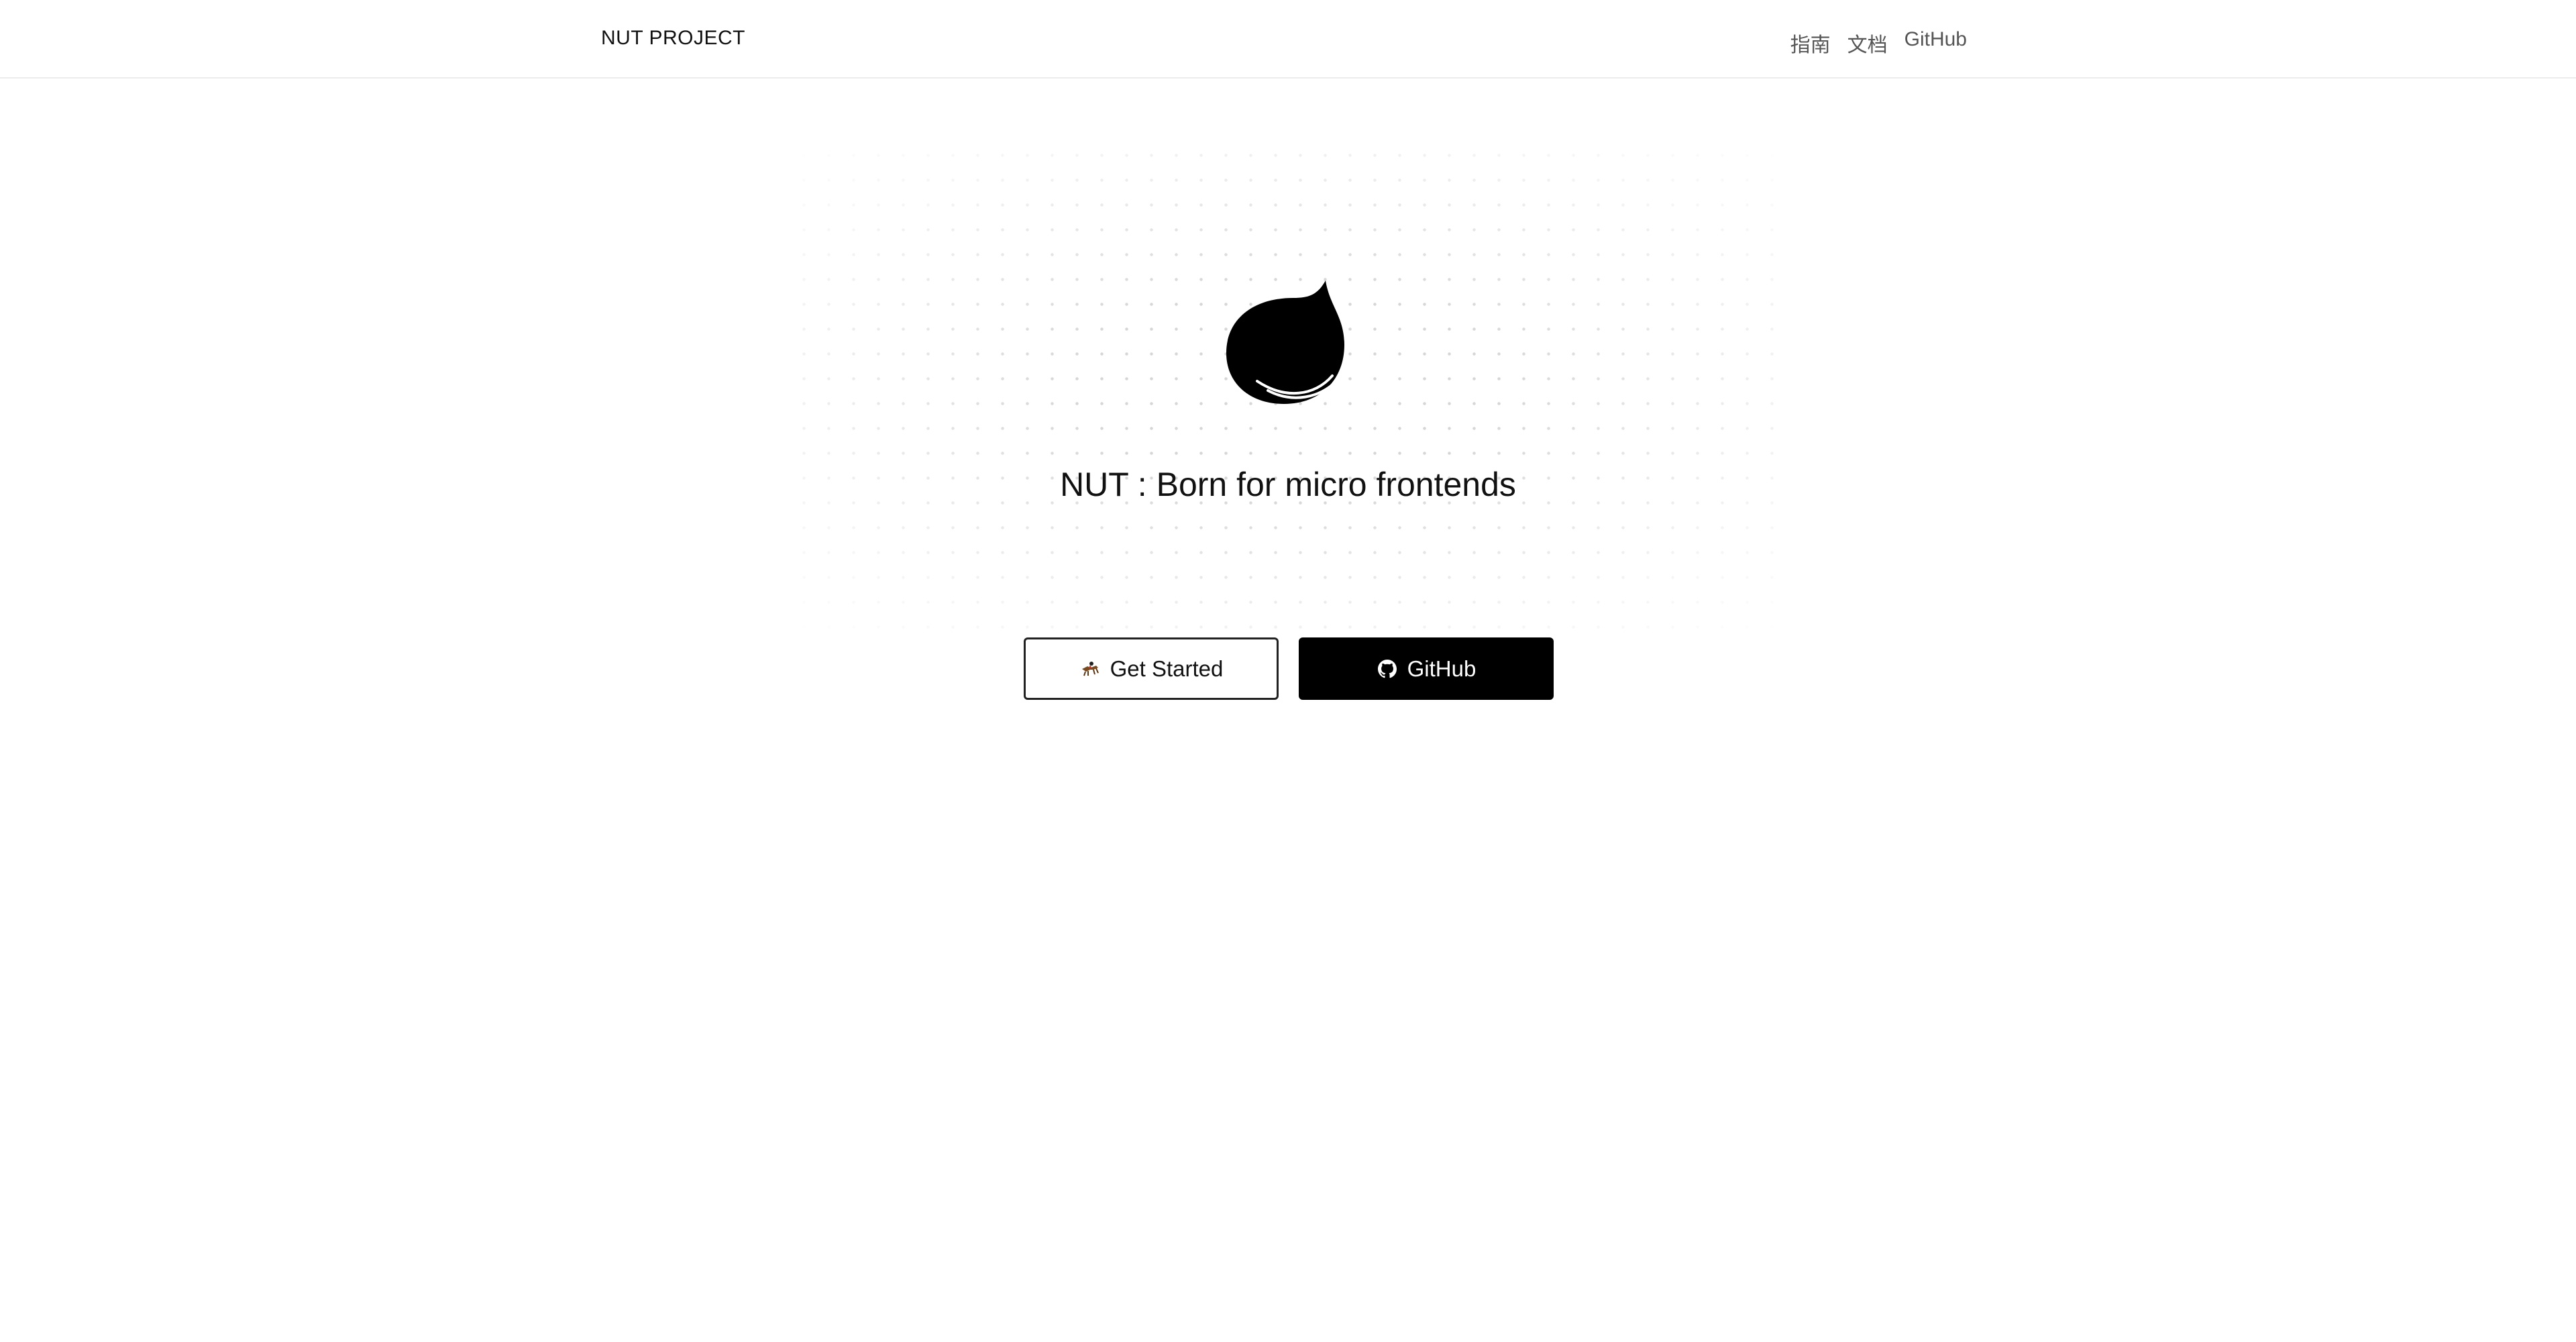 The width and height of the screenshot is (2576, 1342). I want to click on rider-icon, so click(1090, 669).